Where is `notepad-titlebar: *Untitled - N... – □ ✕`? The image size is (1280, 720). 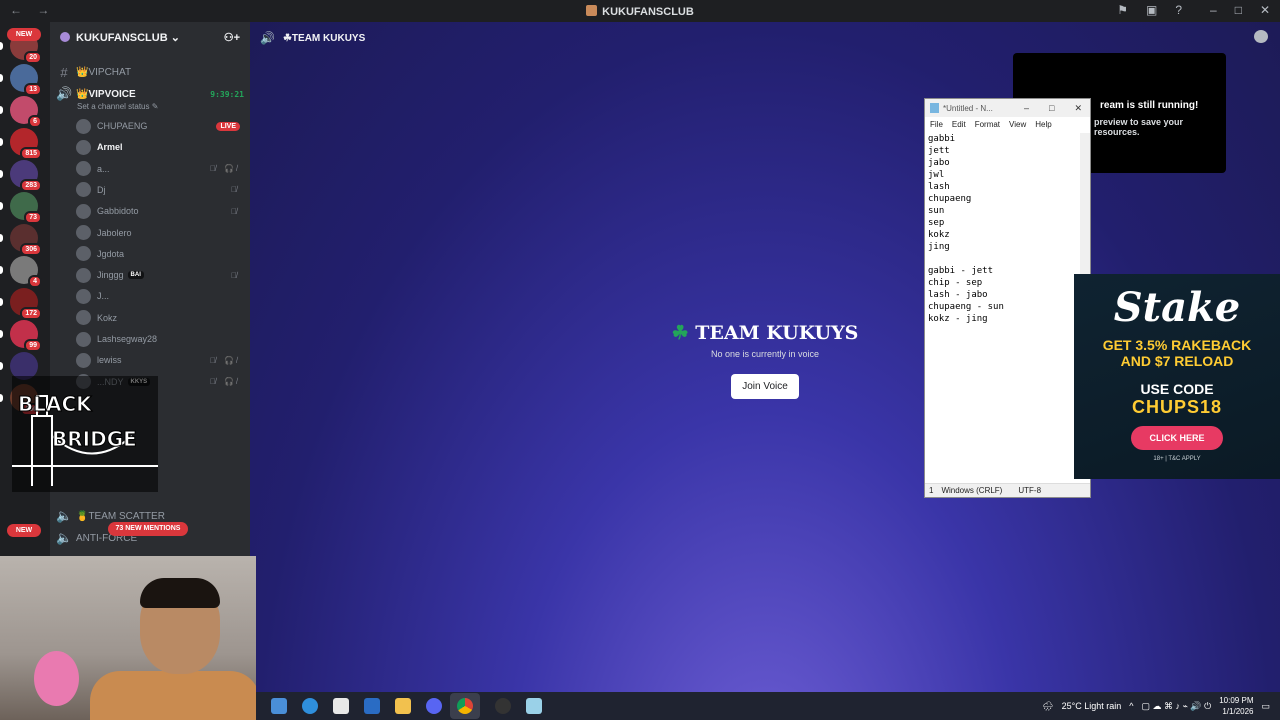
notepad-titlebar: *Untitled - N... – □ ✕ is located at coordinates (1007, 108).